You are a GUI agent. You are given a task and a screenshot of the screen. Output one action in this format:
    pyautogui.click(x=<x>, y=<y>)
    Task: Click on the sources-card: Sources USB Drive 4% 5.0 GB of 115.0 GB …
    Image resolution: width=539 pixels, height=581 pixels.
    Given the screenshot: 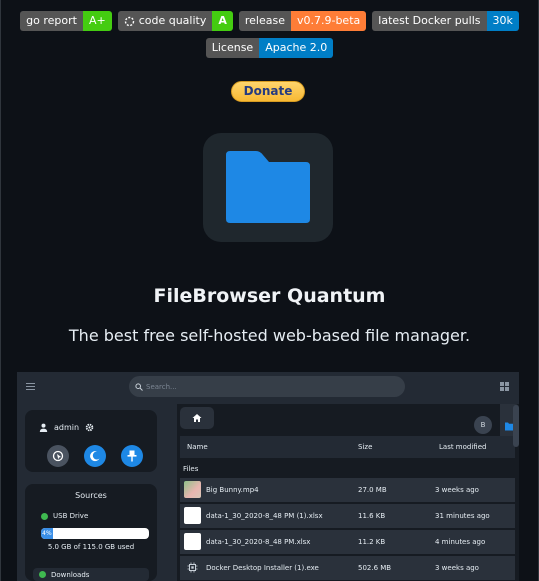 What is the action you would take?
    pyautogui.click(x=91, y=532)
    